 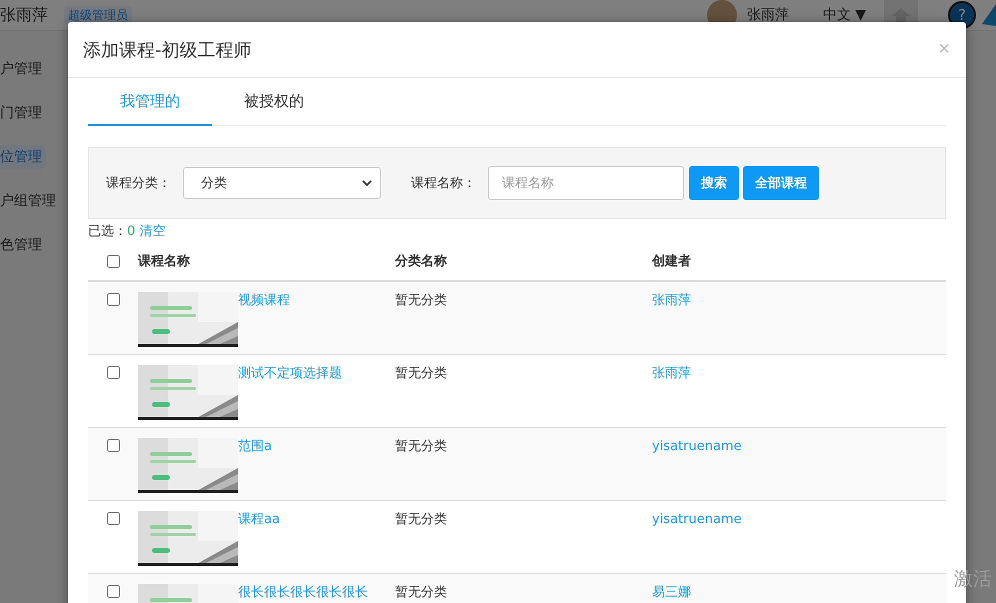 I want to click on name-input: 课程名称, so click(x=586, y=183).